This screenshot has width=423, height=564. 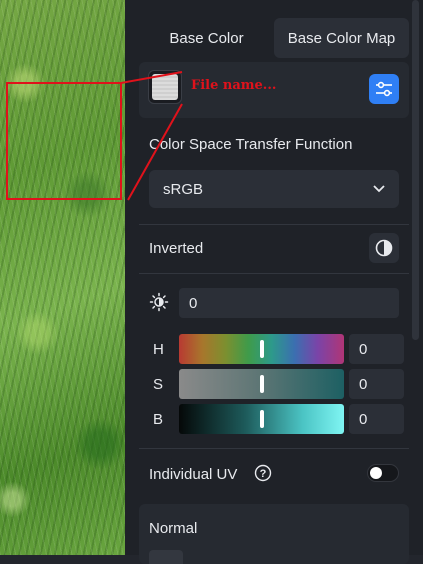 I want to click on sliders-icon, so click(x=384, y=89).